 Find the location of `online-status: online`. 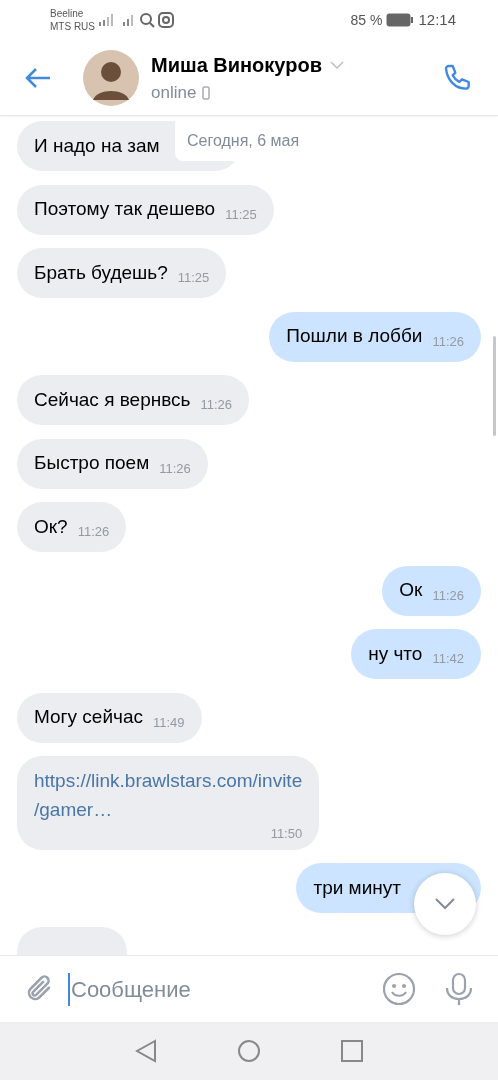

online-status: online is located at coordinates (174, 92).